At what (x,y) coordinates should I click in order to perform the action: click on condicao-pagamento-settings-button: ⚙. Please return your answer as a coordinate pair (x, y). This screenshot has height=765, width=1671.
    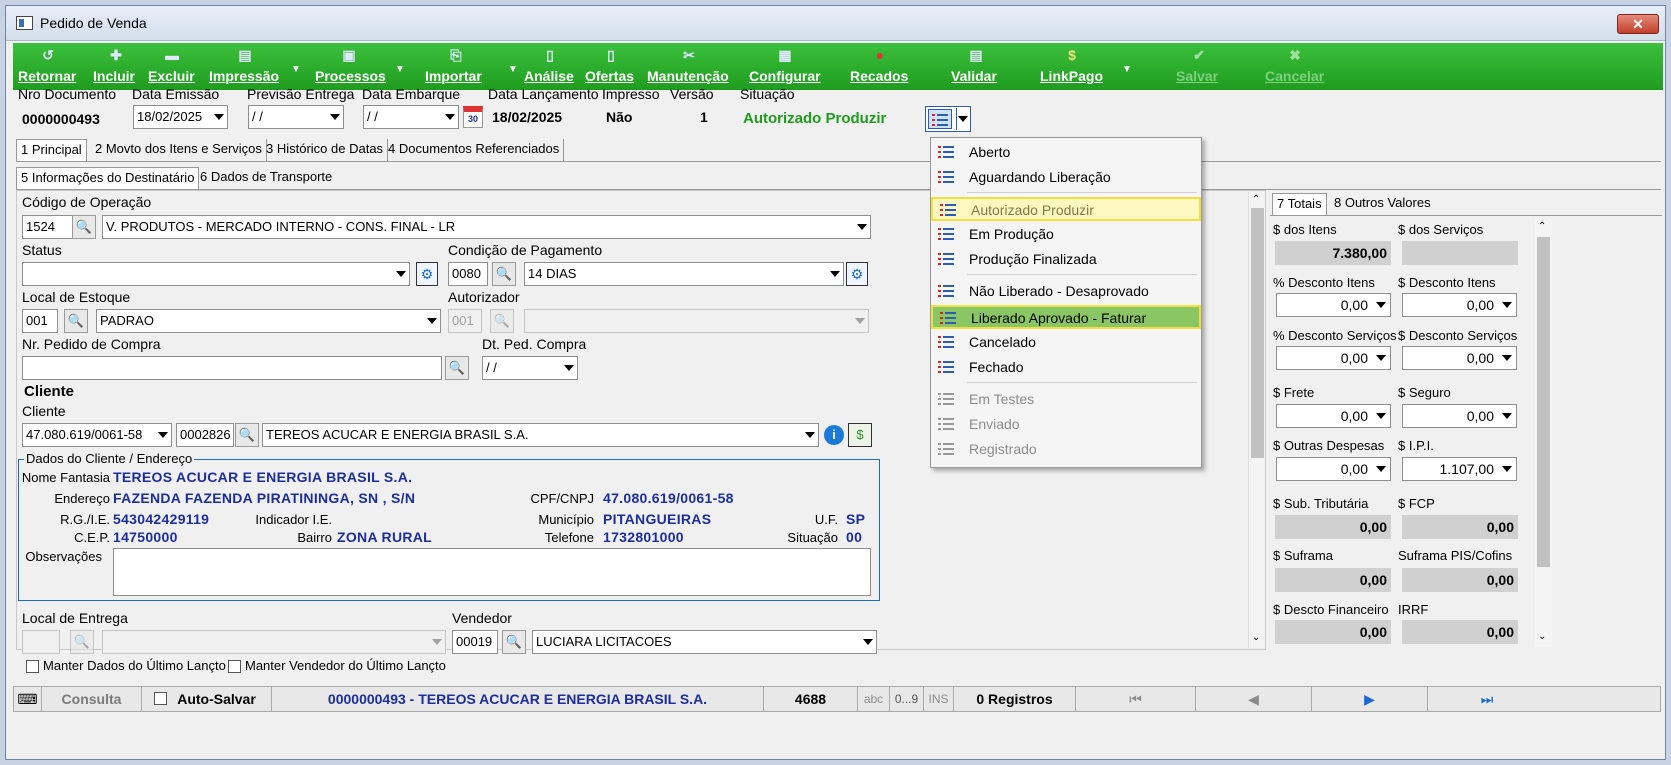
    Looking at the image, I should click on (857, 274).